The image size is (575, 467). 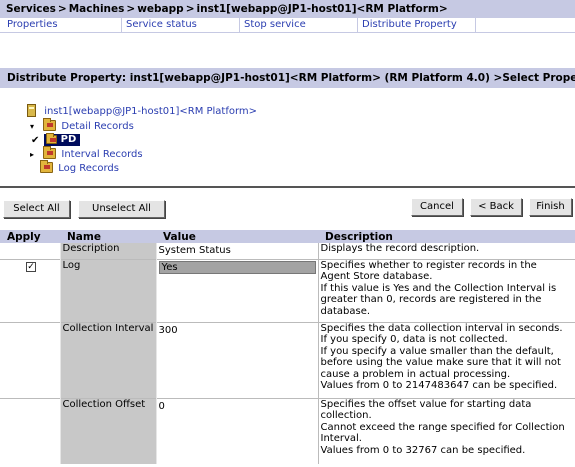 I want to click on tree-interval-records-label: Interval Records, so click(x=101, y=154).